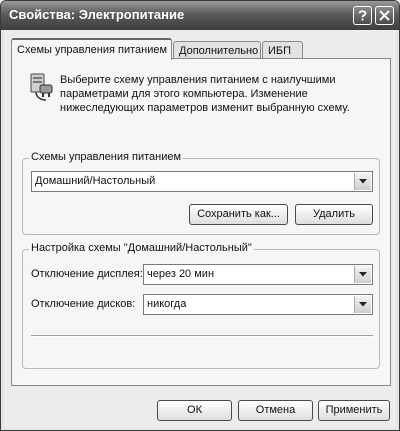  I want to click on disks-off-label: Отключение дисков:, so click(83, 304).